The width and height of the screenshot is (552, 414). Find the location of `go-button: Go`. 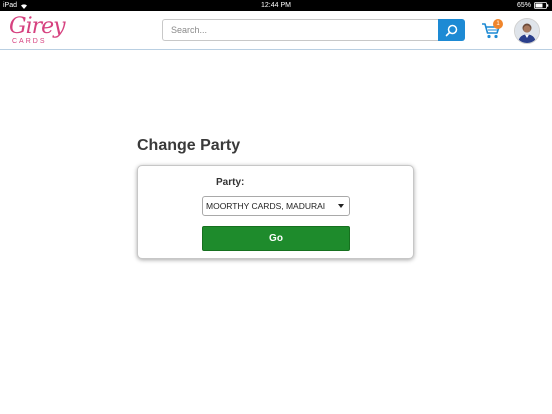

go-button: Go is located at coordinates (276, 238).